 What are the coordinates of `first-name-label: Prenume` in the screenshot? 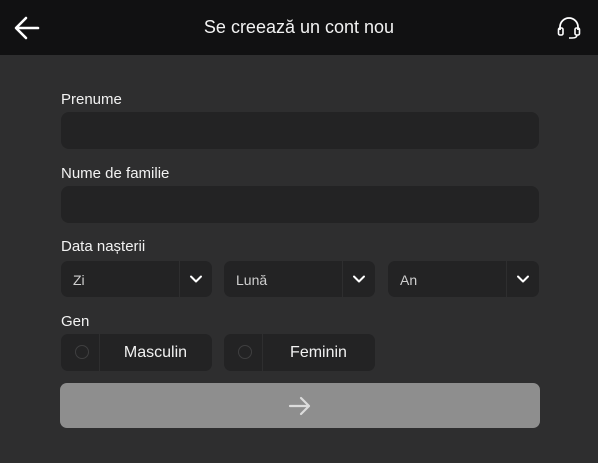 It's located at (91, 99).